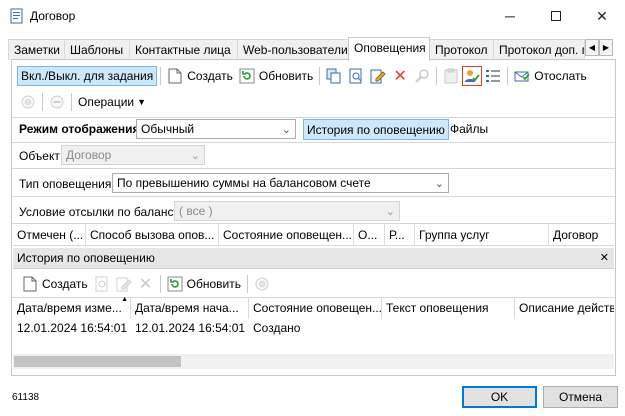 Image resolution: width=625 pixels, height=416 pixels. I want to click on refresh-button: Обновить, so click(276, 76).